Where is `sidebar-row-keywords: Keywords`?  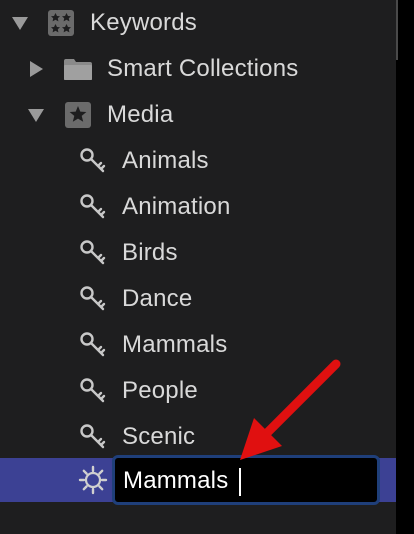 sidebar-row-keywords: Keywords is located at coordinates (198, 23).